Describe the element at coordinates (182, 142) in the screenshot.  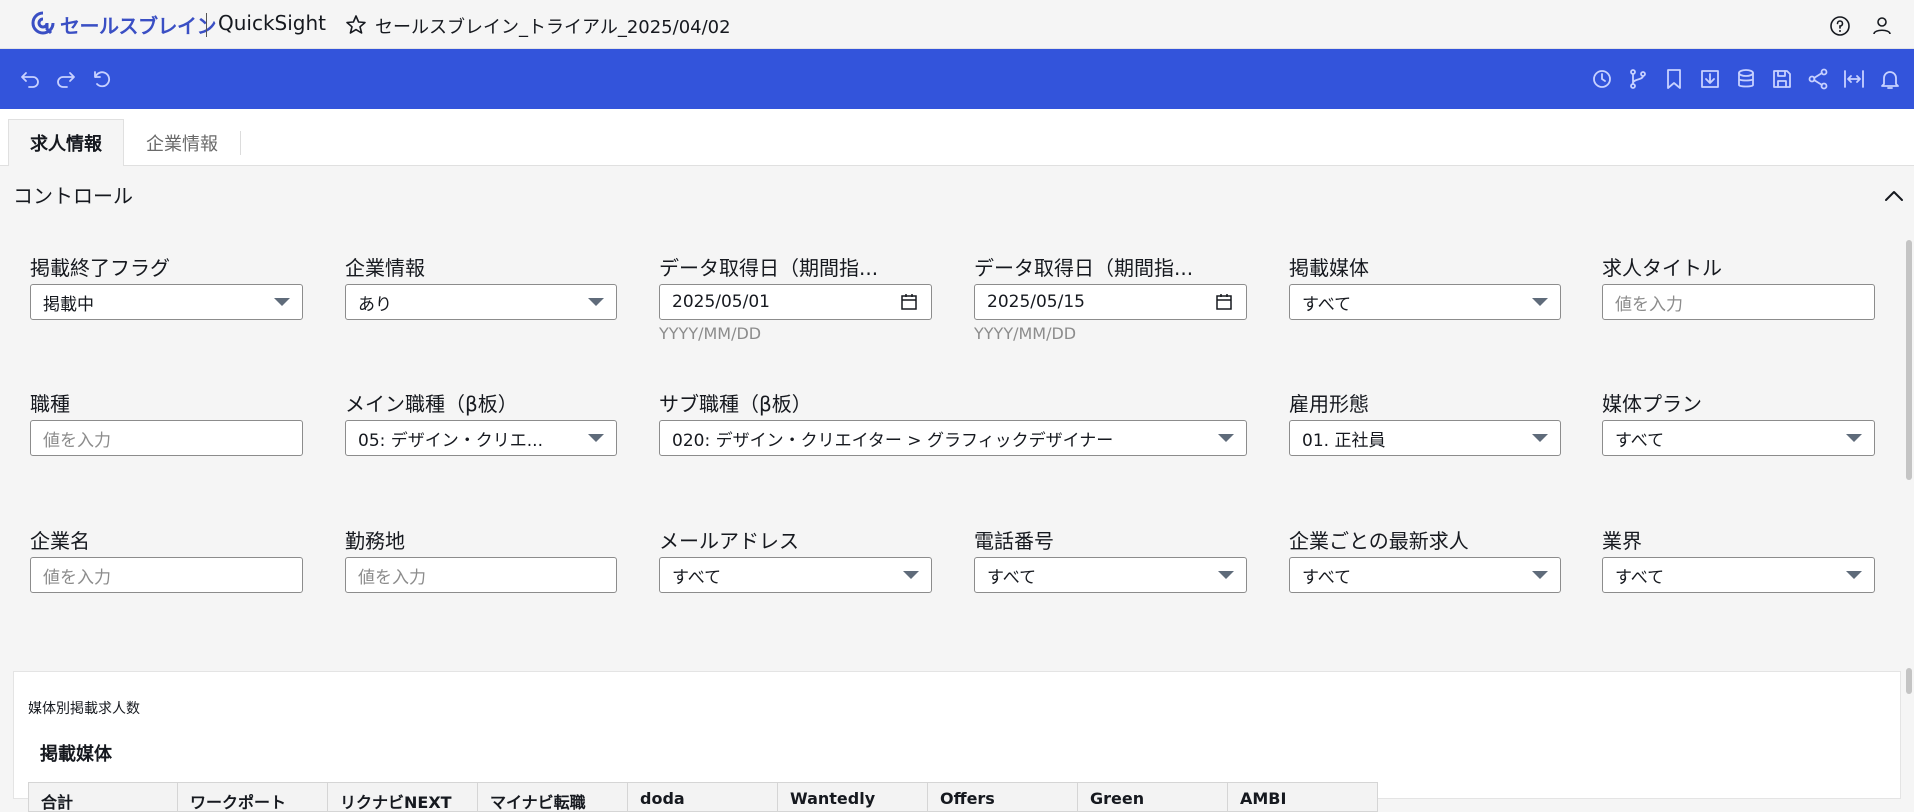
I see `tab-company-info: 企業情報` at that location.